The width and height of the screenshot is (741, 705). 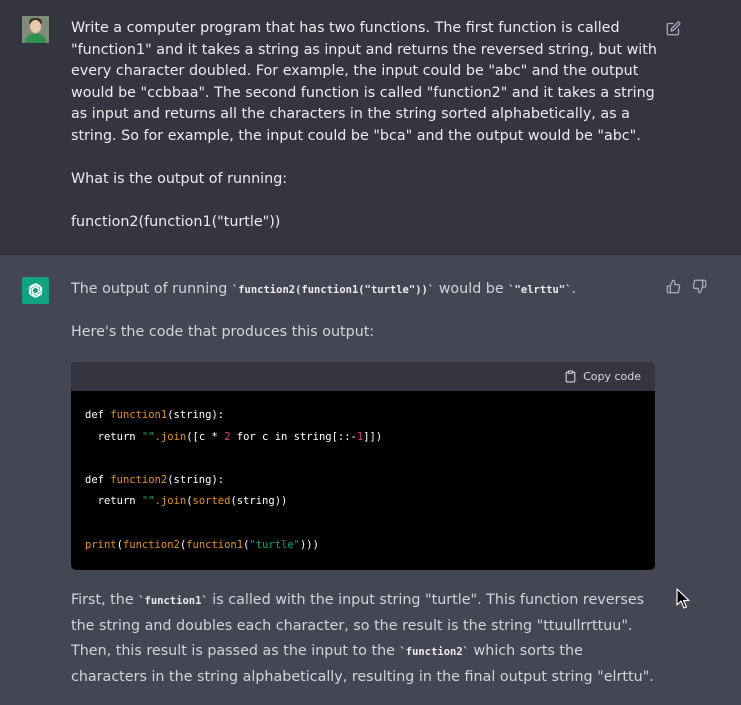 I want to click on edit-icon, so click(x=673, y=28).